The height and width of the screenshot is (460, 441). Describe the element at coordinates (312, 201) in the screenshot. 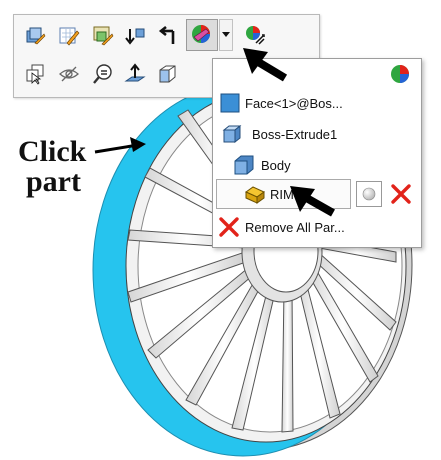

I see `arrow-to-rim-item` at that location.